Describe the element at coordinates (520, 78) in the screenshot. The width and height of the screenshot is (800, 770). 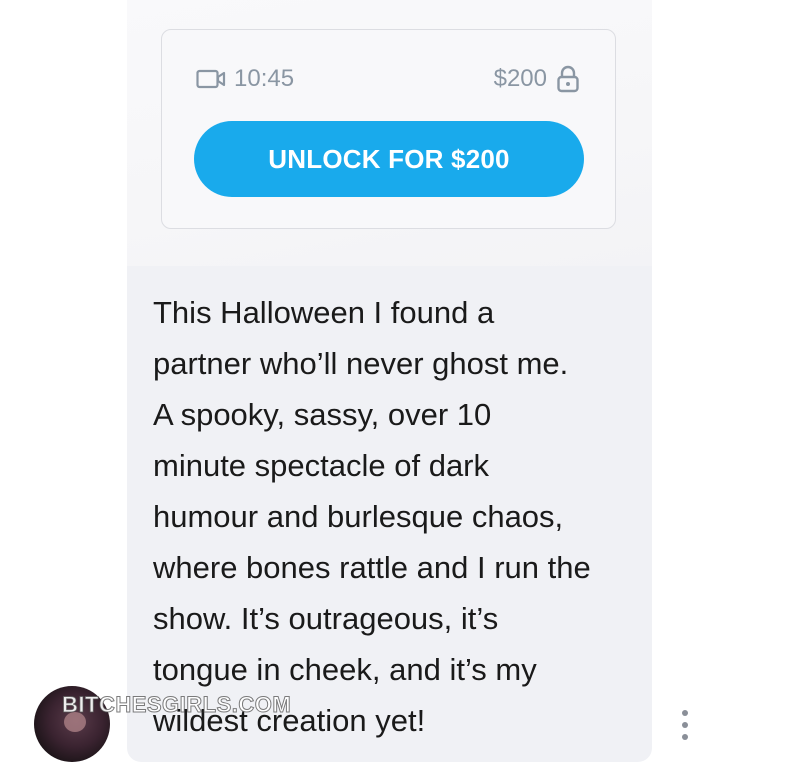
I see `price-text: $200` at that location.